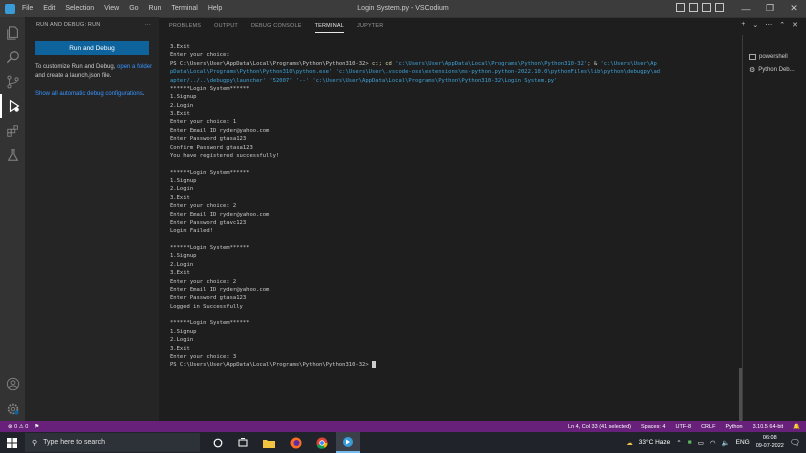 This screenshot has width=806, height=453. Describe the element at coordinates (678, 443) in the screenshot. I see `show-hidden-icons-icon: ⌃` at that location.